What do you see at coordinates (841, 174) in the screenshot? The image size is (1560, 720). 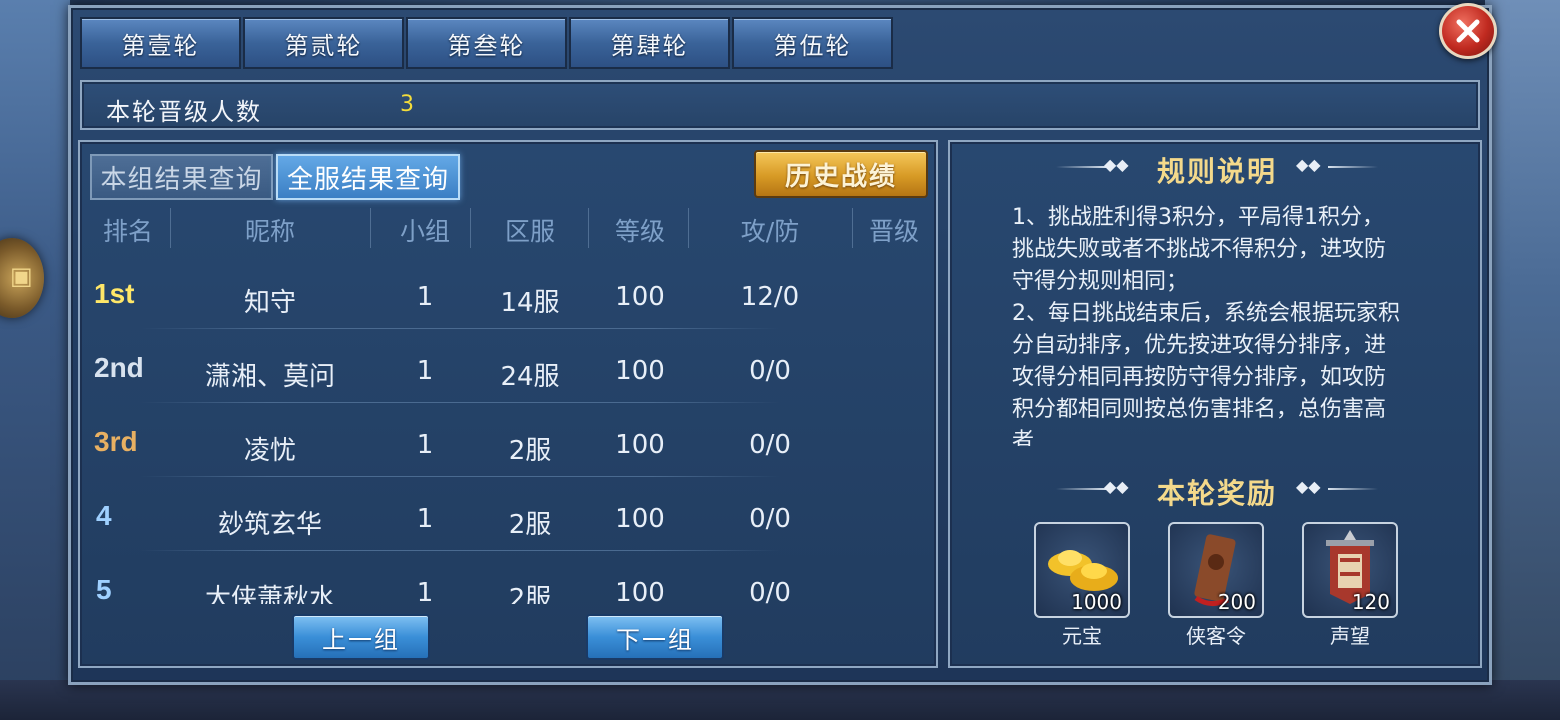 I see `history-record-button: 历史战绩` at bounding box center [841, 174].